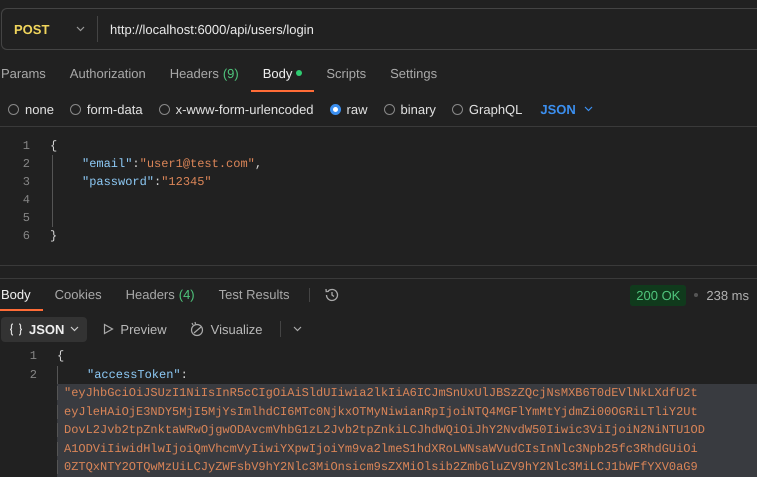  I want to click on braces-icon, so click(16, 329).